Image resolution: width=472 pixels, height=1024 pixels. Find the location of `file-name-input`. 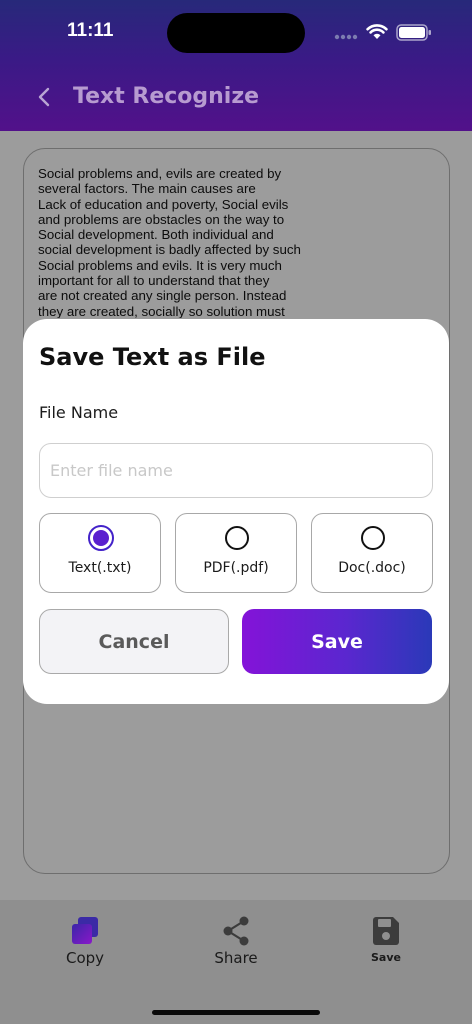

file-name-input is located at coordinates (236, 470).